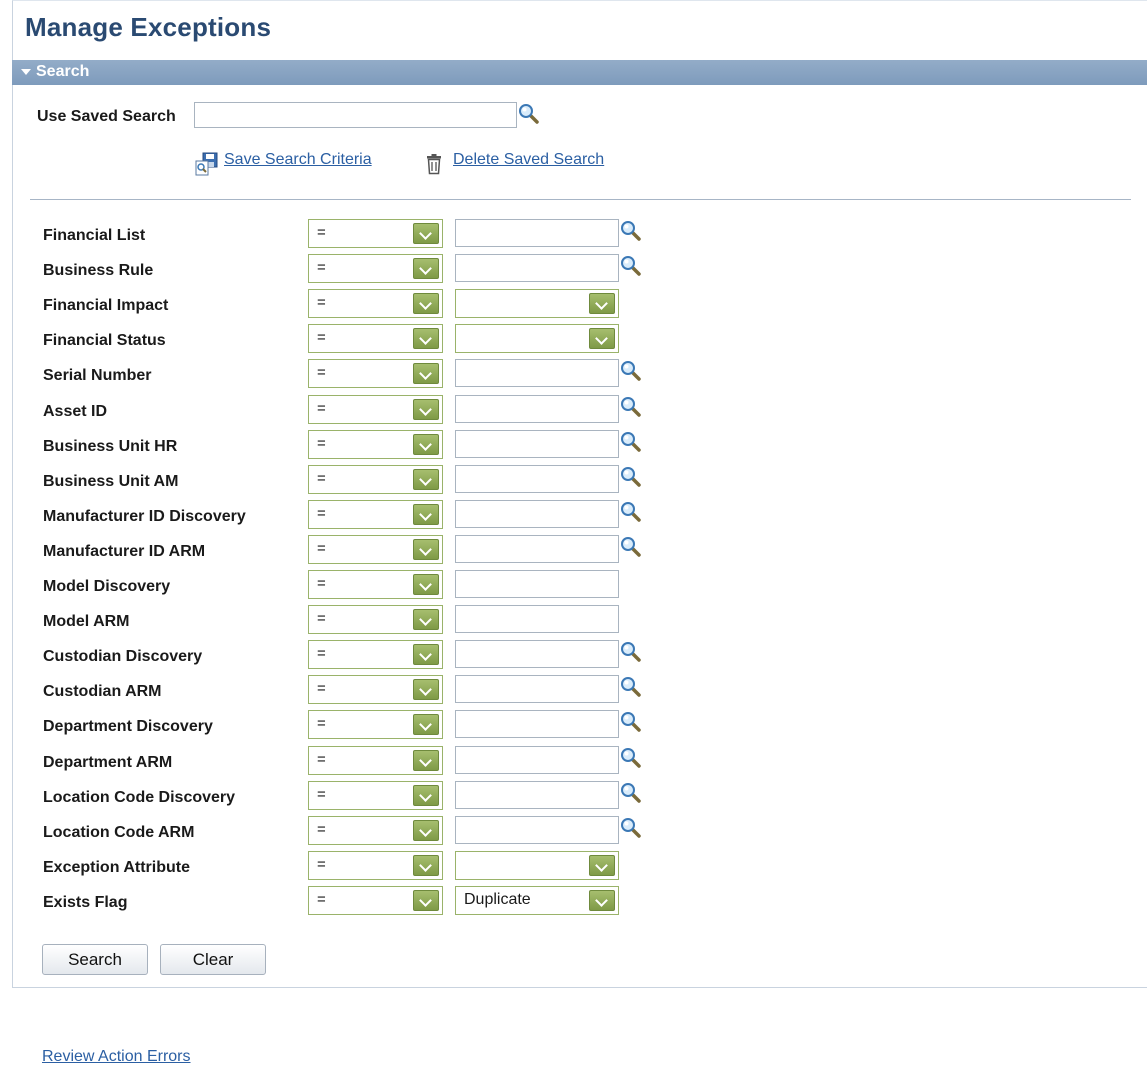 The image size is (1147, 1071). What do you see at coordinates (108, 762) in the screenshot?
I see `criteria-label: Department ARM` at bounding box center [108, 762].